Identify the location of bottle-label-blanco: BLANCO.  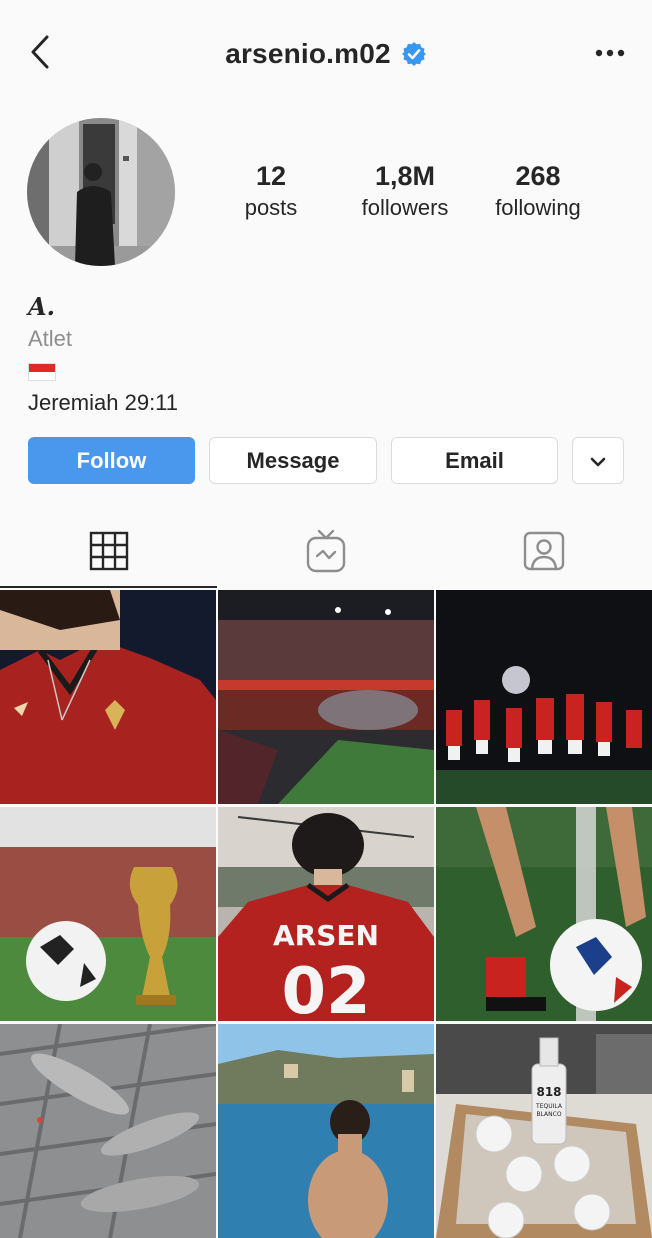
(548, 1114).